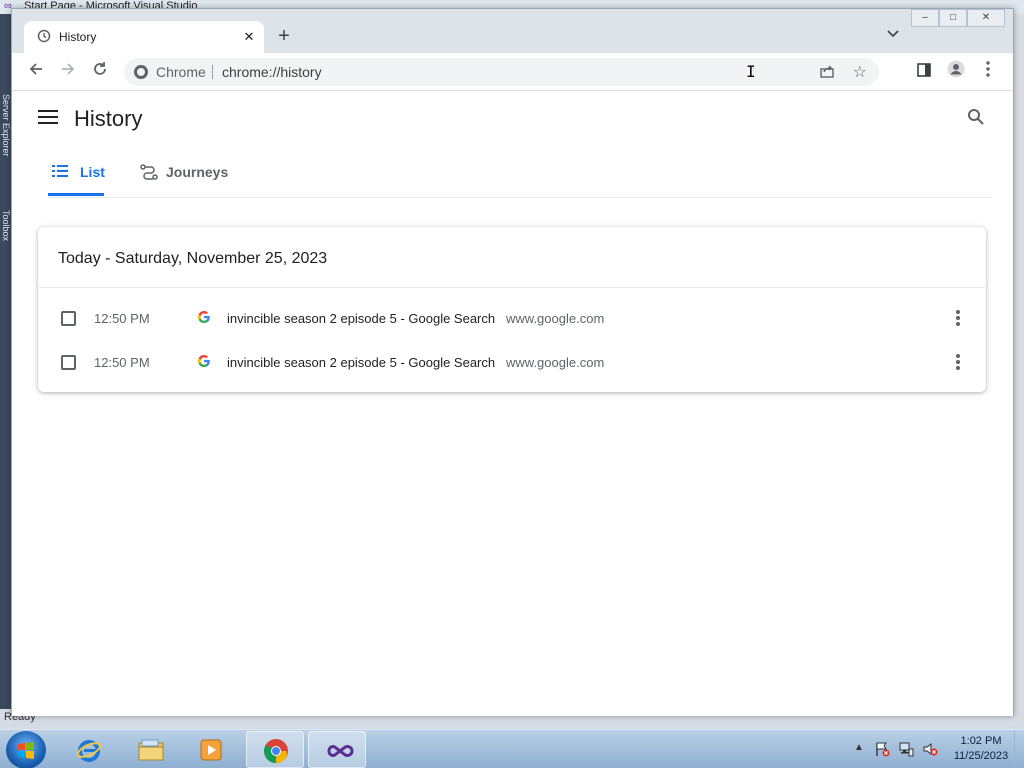  I want to click on tab-strip: History ✕ + – □ ✕, so click(512, 31).